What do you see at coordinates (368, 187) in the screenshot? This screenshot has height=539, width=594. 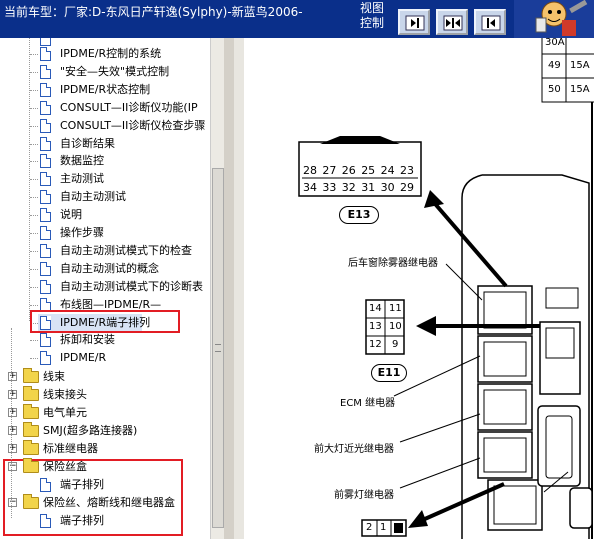 I see `pin: 31` at bounding box center [368, 187].